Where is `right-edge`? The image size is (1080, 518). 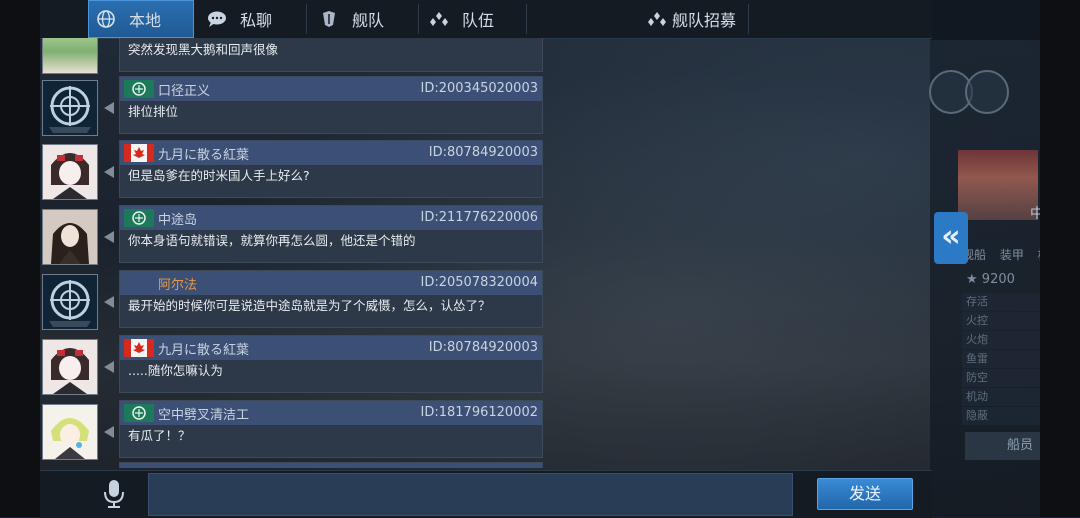
right-edge is located at coordinates (1060, 258).